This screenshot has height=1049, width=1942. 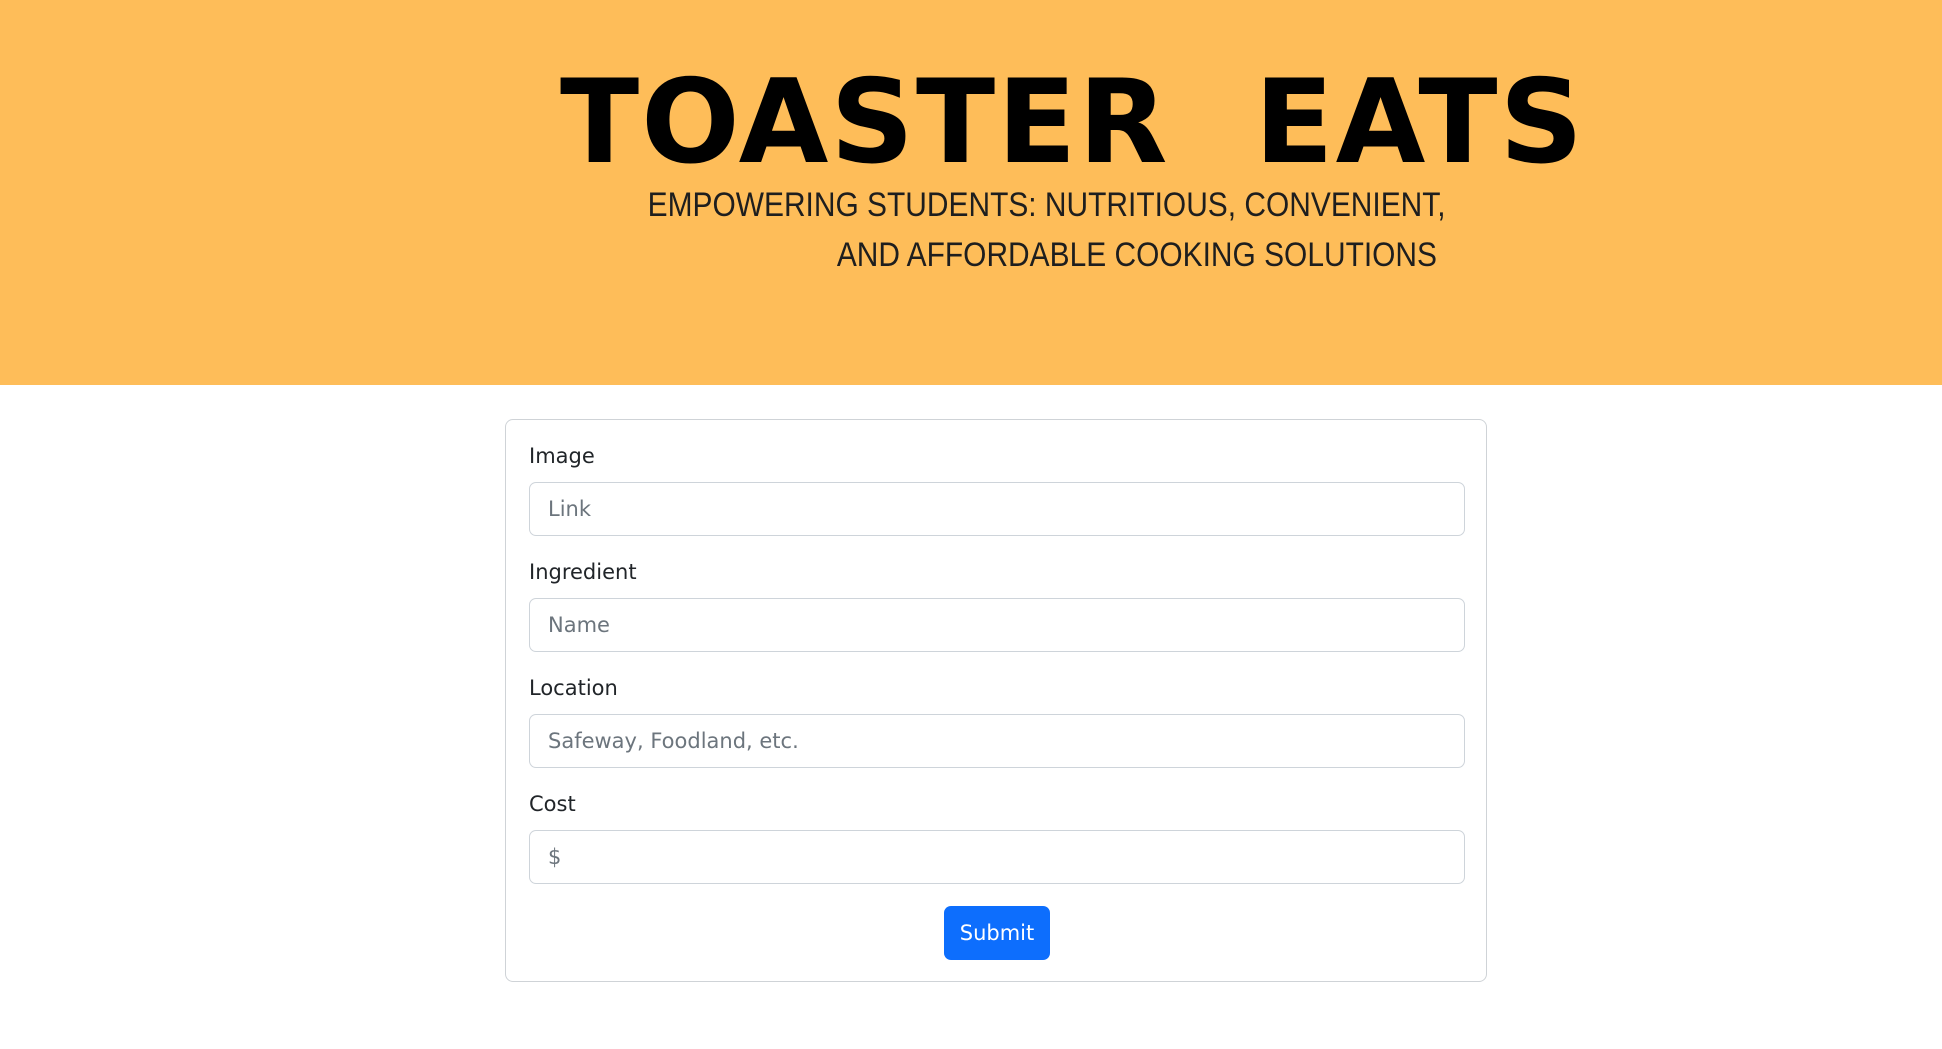 I want to click on site-title: TOASTER EATS, so click(x=1073, y=122).